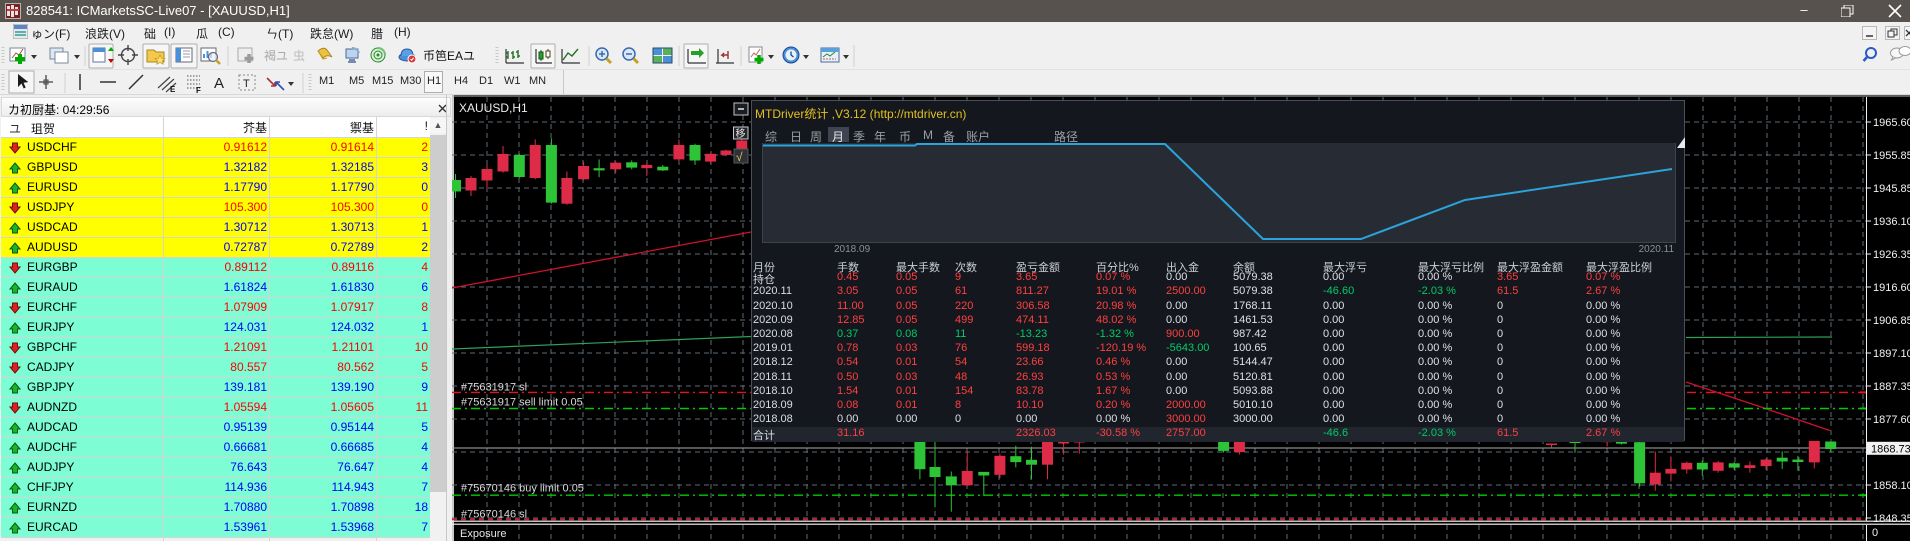 The image size is (1910, 541). I want to click on svg-text: 1848.35, so click(1891, 519).